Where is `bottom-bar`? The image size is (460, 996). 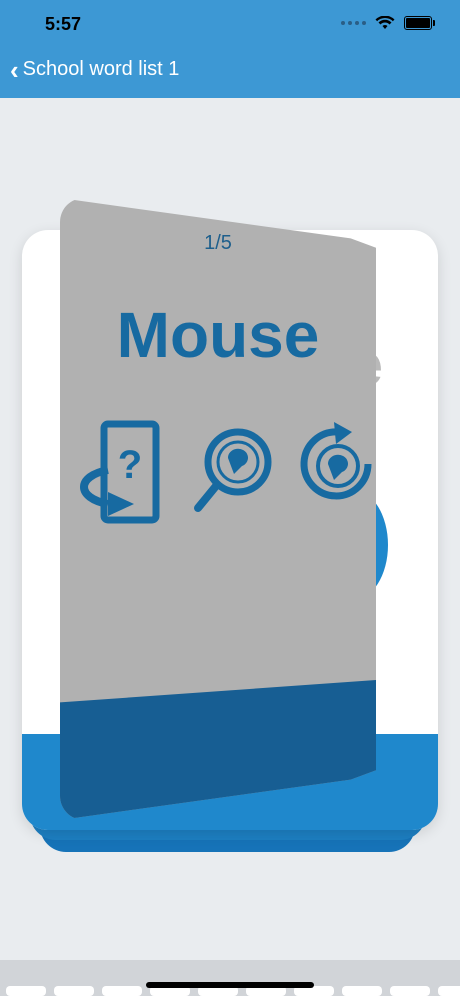 bottom-bar is located at coordinates (230, 978).